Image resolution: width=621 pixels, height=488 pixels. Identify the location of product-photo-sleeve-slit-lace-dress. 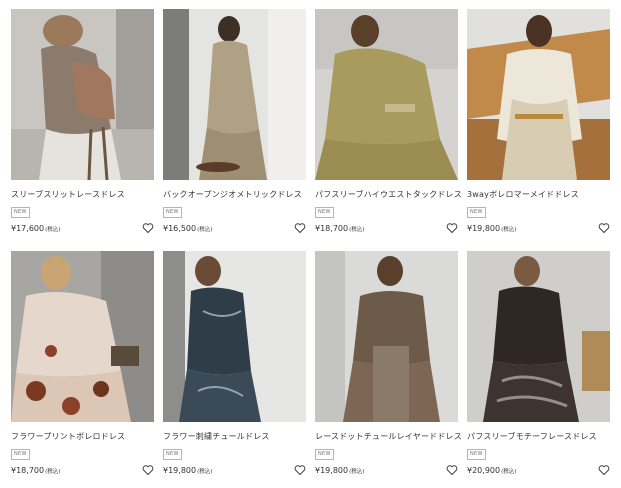
(82, 94).